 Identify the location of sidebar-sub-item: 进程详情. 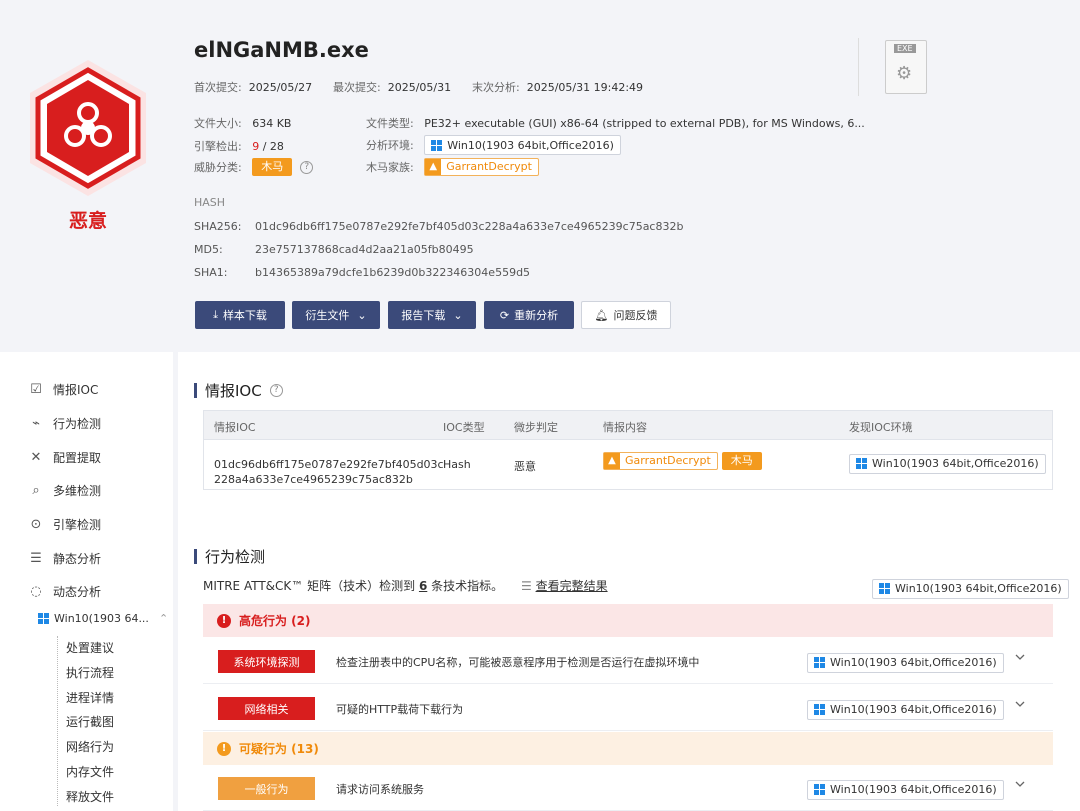
(90, 697).